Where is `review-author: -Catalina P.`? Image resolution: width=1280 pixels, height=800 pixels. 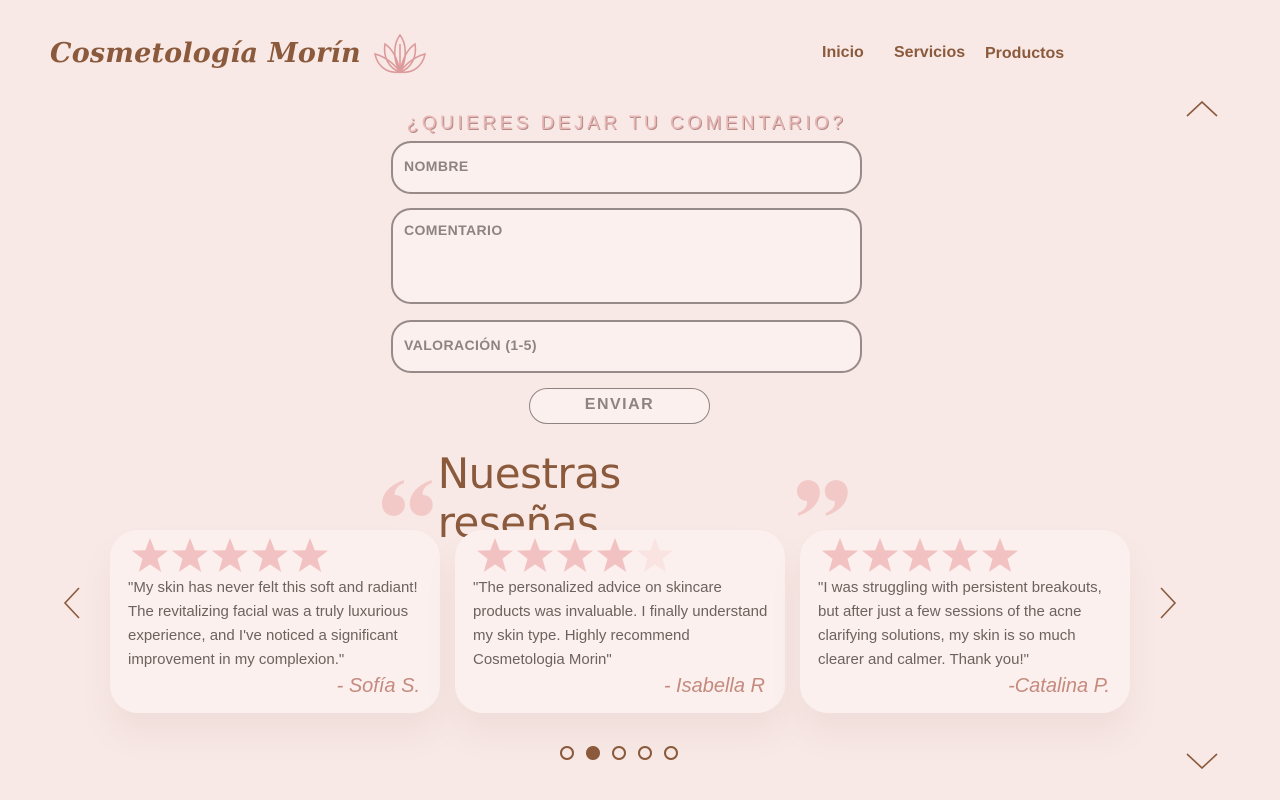
review-author: -Catalina P. is located at coordinates (1059, 686).